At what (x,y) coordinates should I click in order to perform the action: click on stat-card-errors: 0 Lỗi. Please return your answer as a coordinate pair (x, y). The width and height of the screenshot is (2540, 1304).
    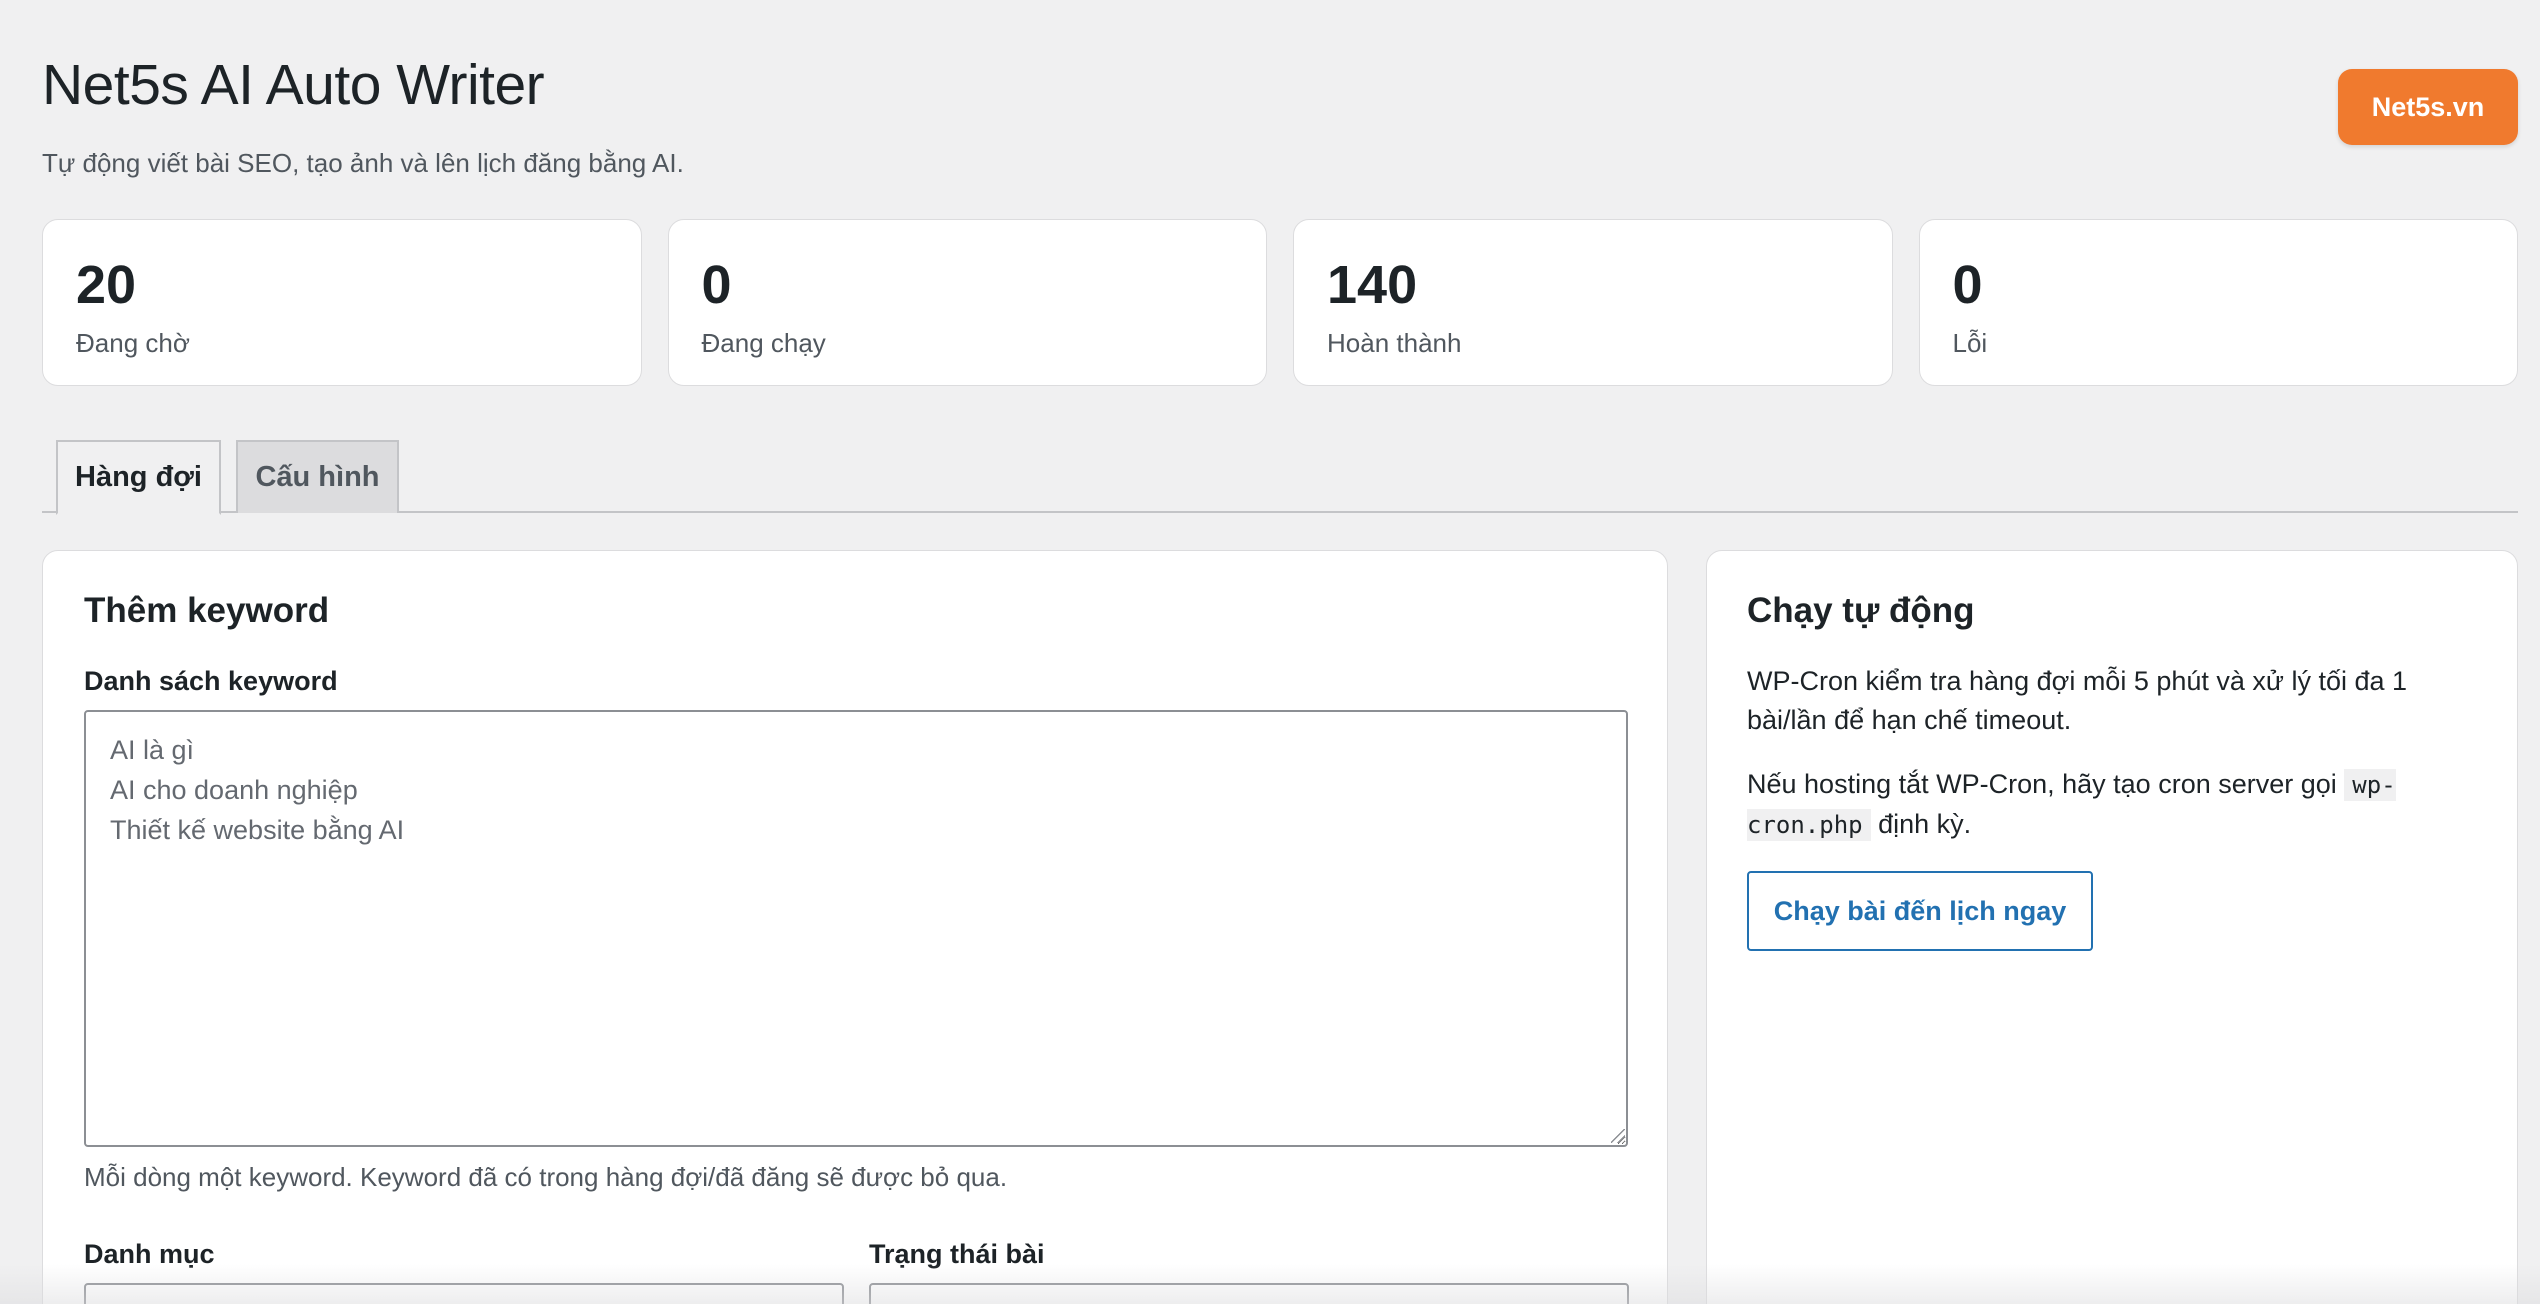
    Looking at the image, I should click on (2218, 302).